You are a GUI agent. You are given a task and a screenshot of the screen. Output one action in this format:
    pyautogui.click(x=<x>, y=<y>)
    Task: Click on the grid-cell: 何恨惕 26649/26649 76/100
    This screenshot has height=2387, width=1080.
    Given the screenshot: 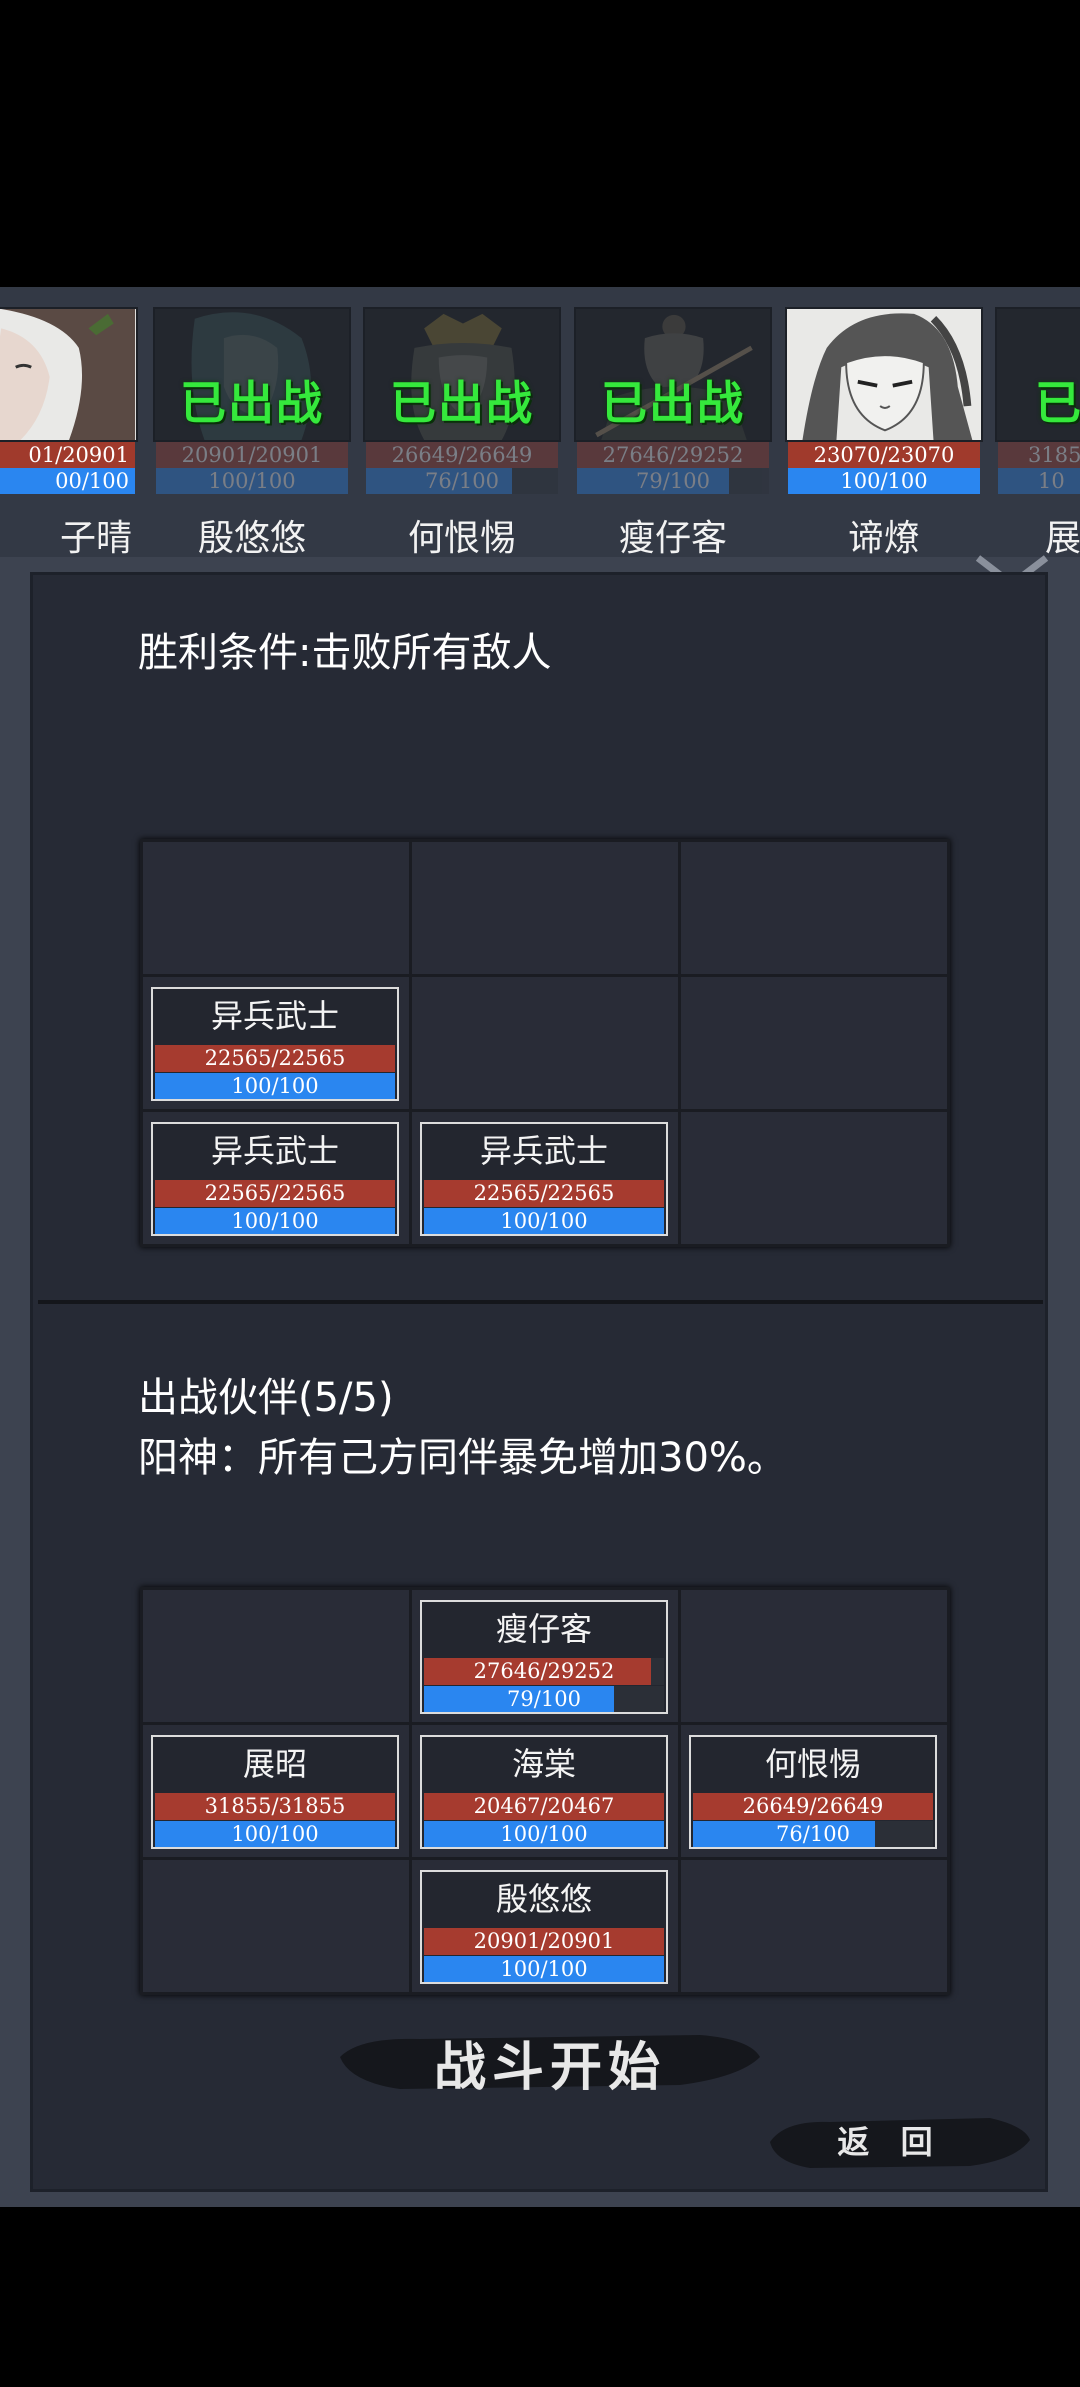 What is the action you would take?
    pyautogui.click(x=814, y=1791)
    